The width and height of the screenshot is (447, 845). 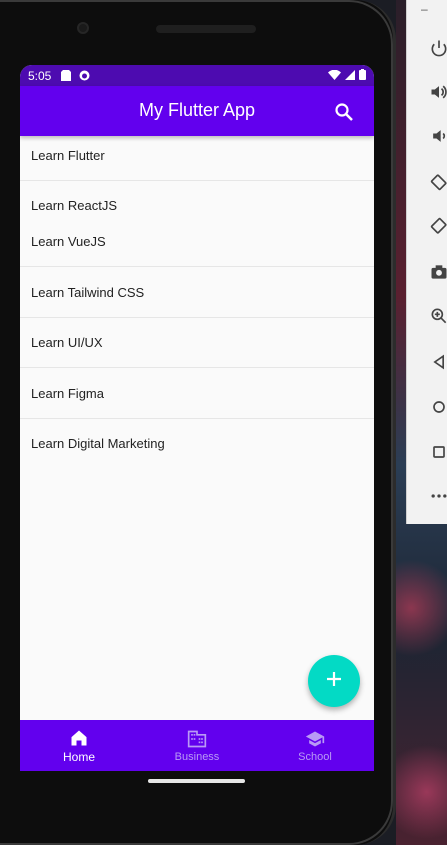 I want to click on overview-icon, so click(x=437, y=452).